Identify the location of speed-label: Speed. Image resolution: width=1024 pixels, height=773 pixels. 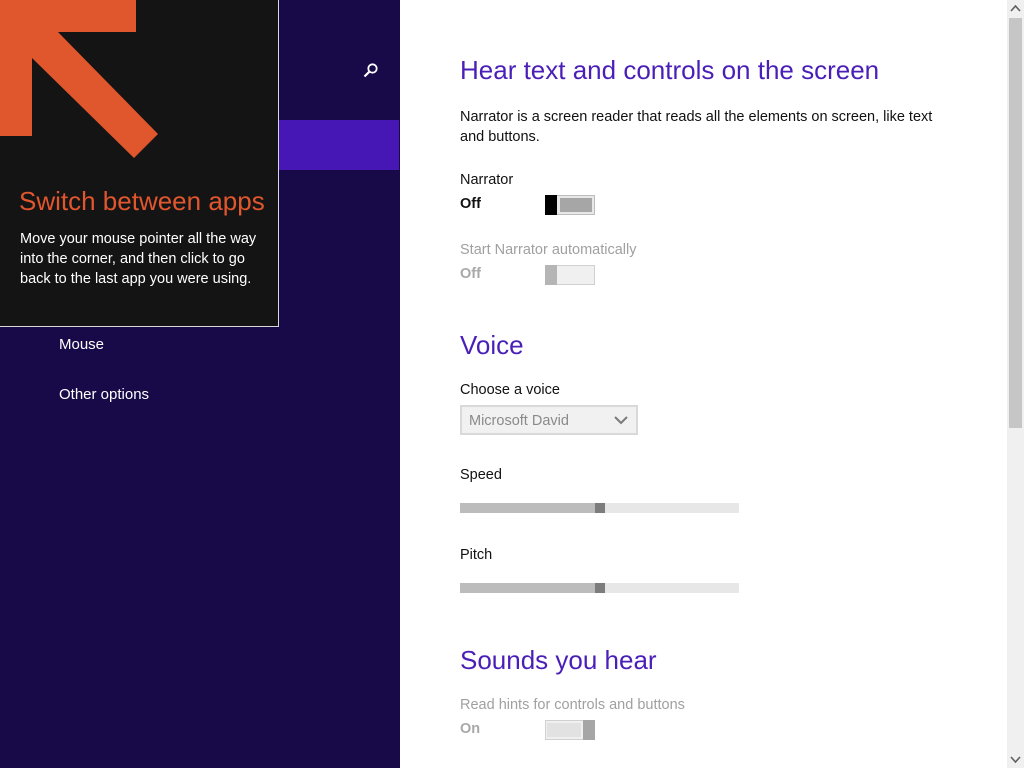
(481, 475).